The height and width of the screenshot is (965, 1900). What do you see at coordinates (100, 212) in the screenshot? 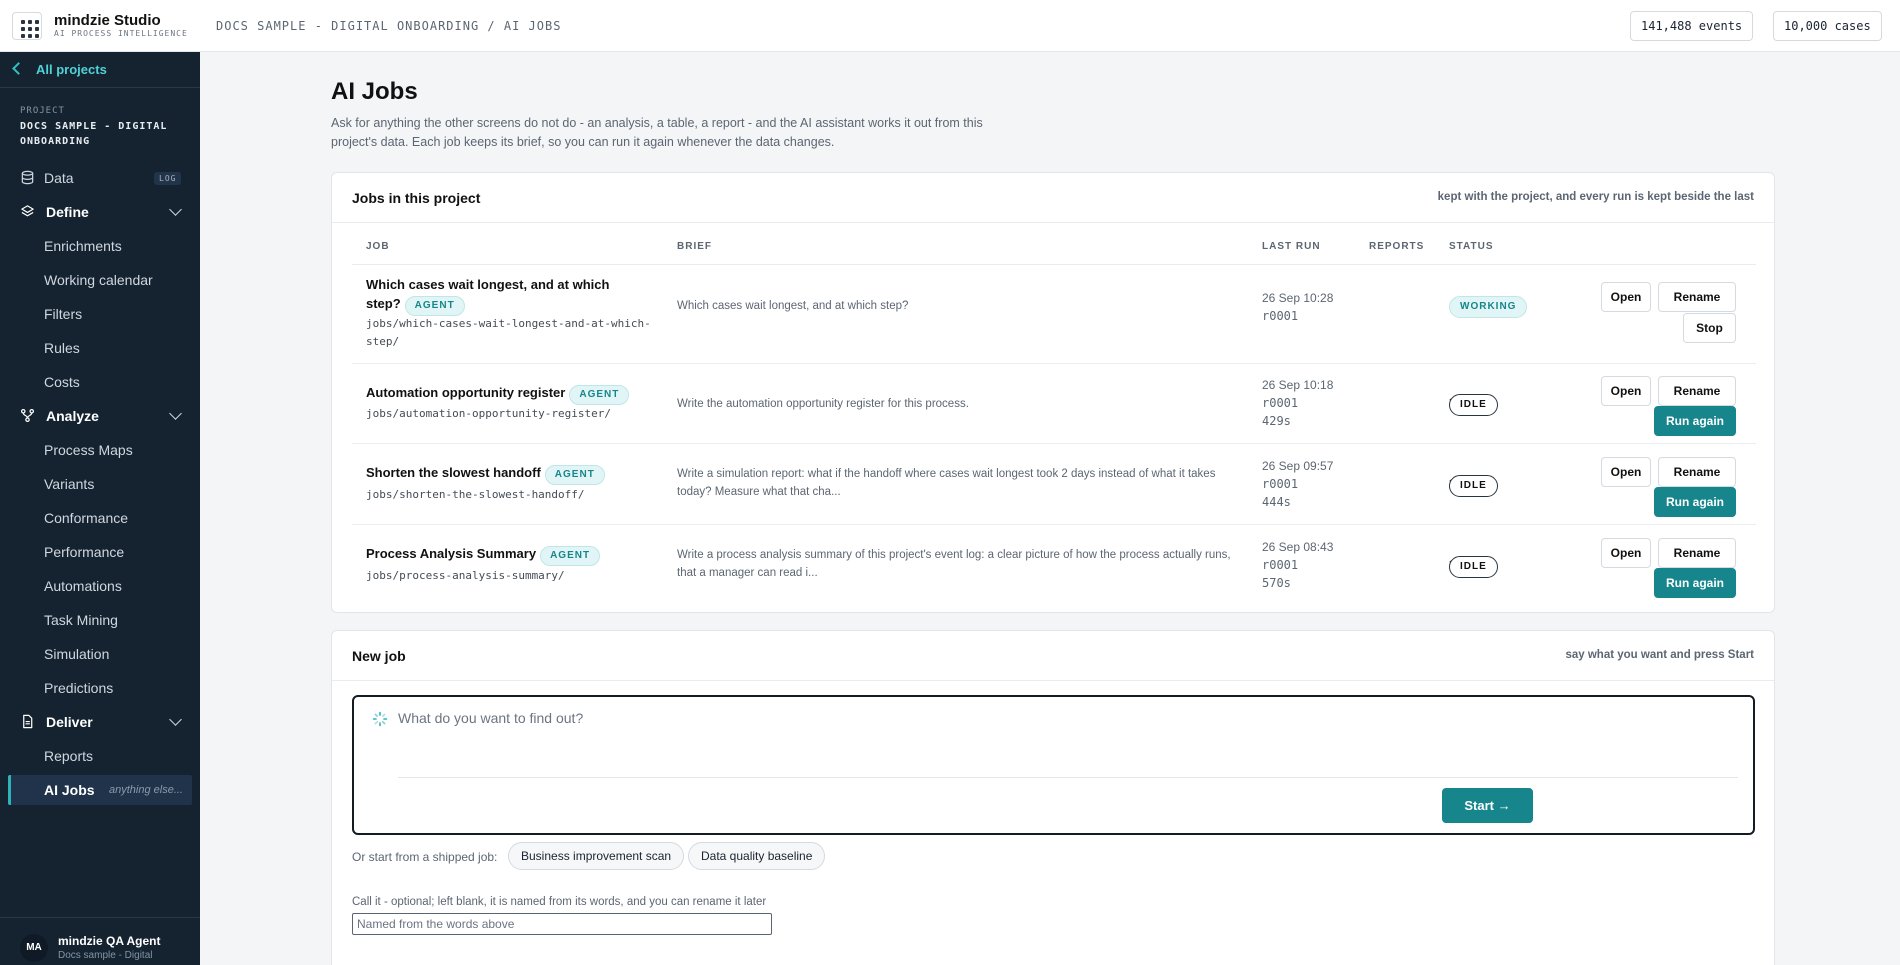
I see `sidebar-section-define: Define` at bounding box center [100, 212].